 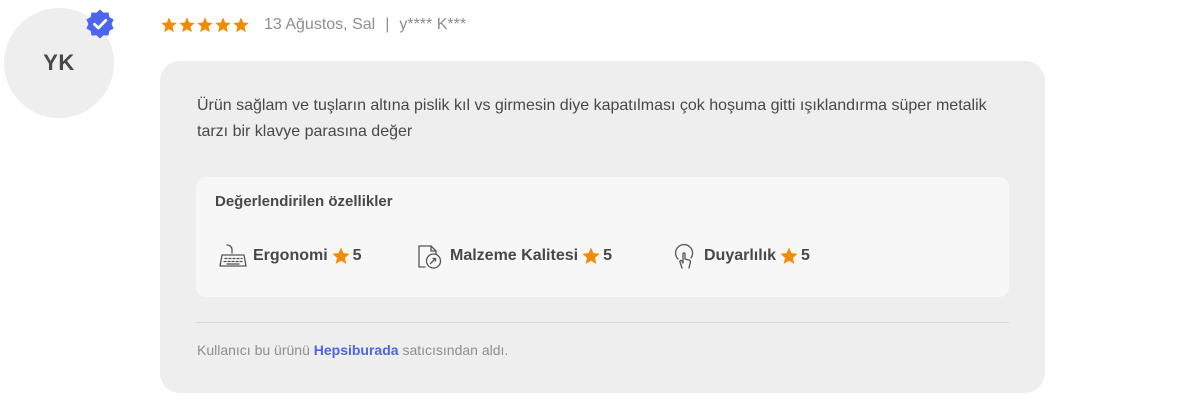 I want to click on divider, so click(x=602, y=322).